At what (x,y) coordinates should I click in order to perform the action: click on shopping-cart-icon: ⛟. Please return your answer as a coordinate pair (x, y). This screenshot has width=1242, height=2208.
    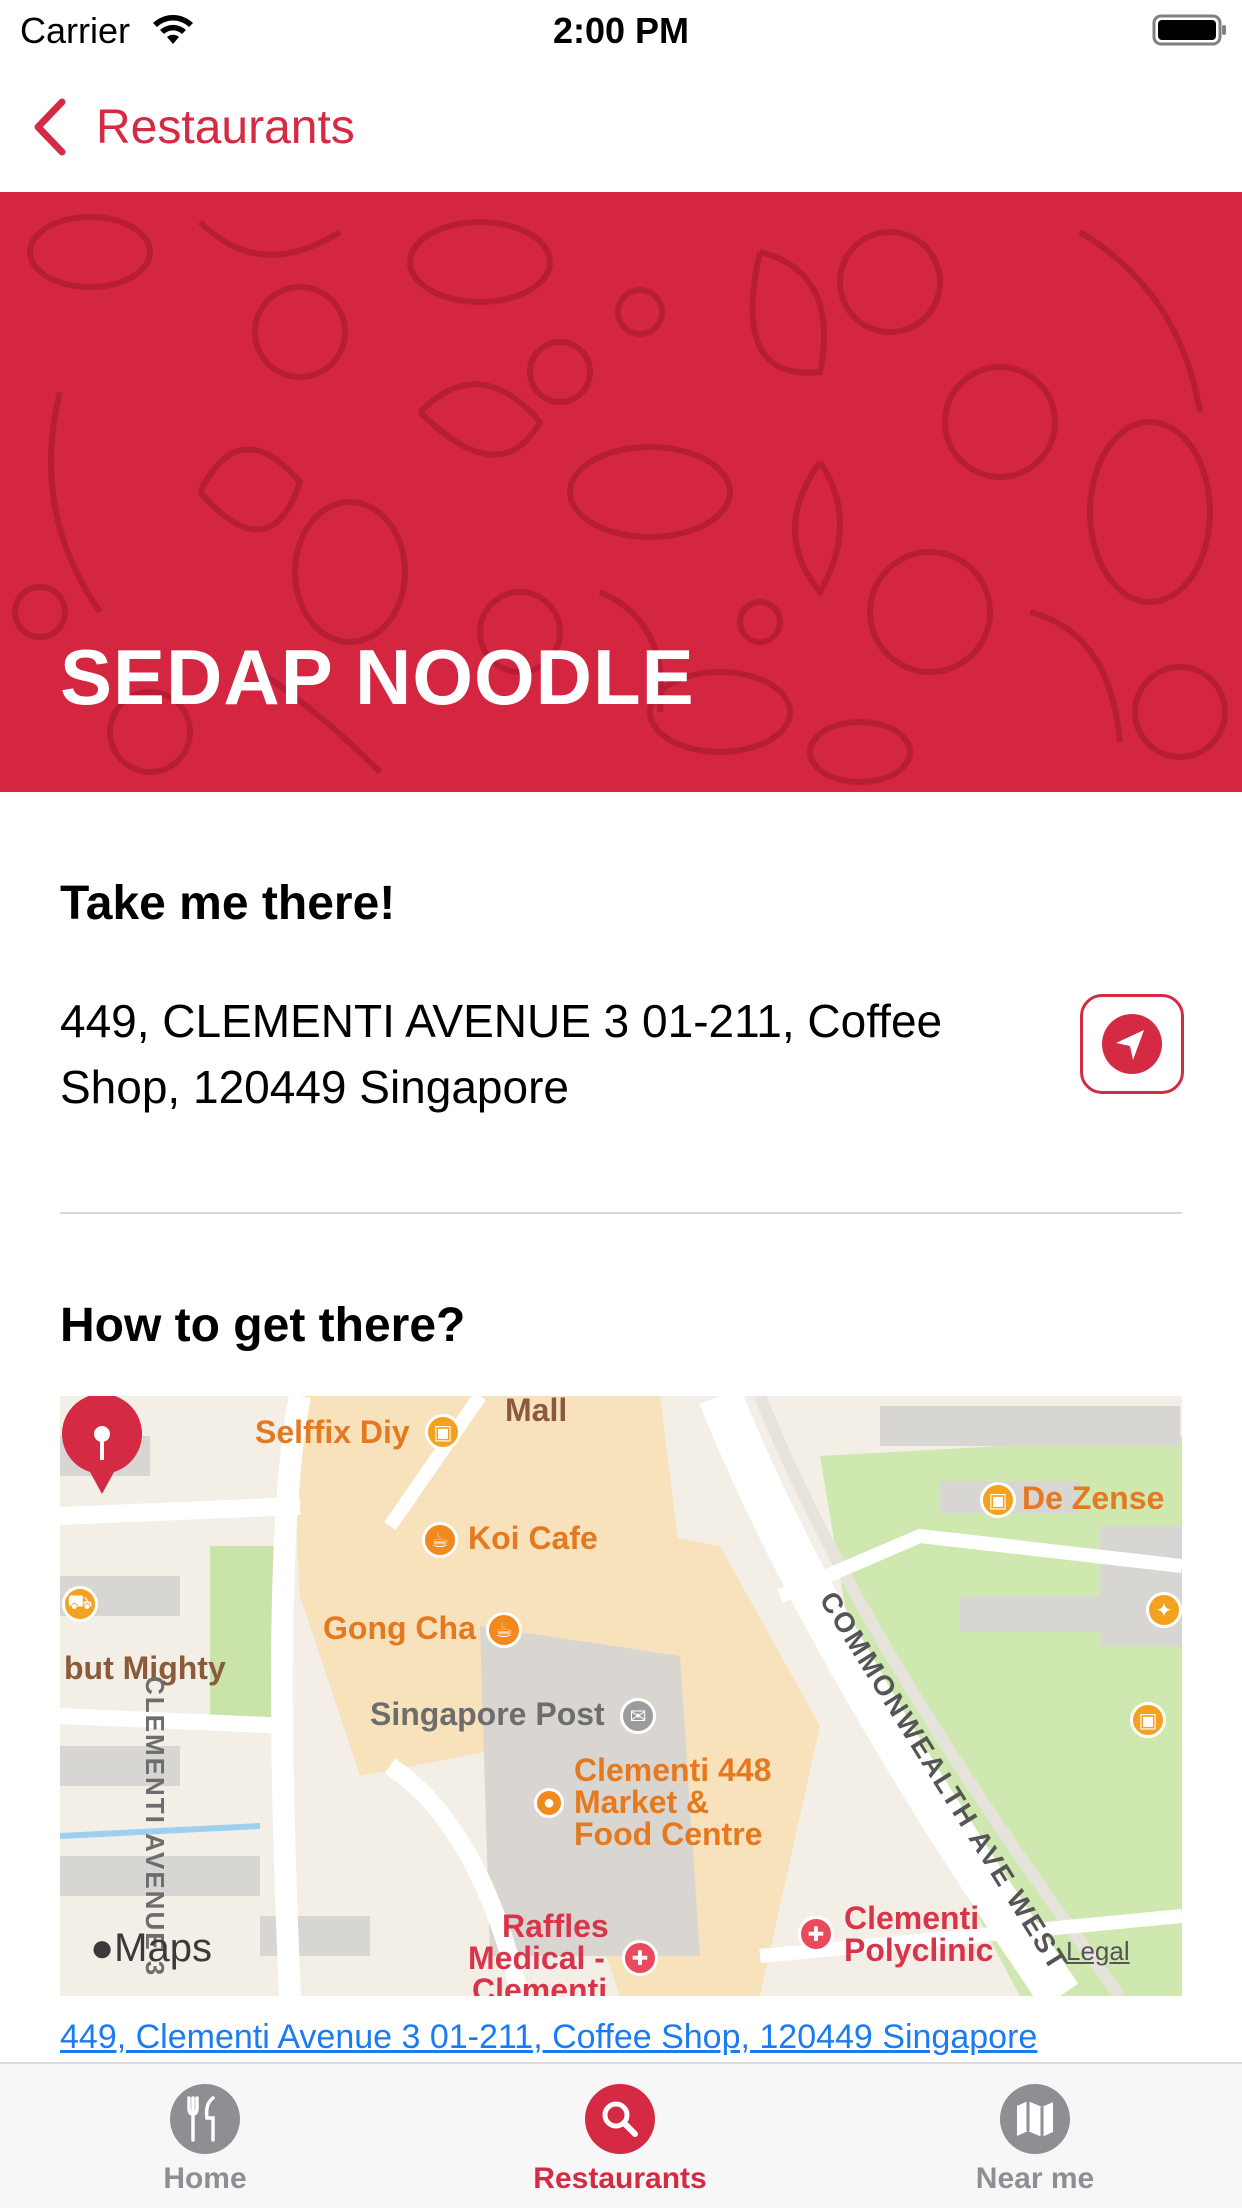
    Looking at the image, I should click on (80, 1604).